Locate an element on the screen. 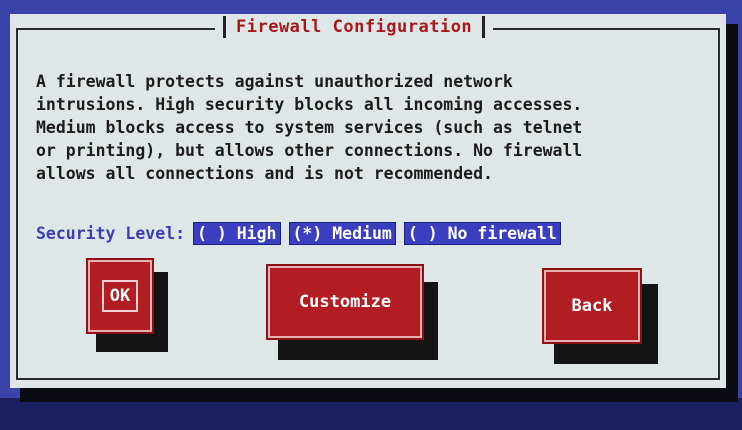 The width and height of the screenshot is (742, 430). customize-button-label: Customize is located at coordinates (345, 302).